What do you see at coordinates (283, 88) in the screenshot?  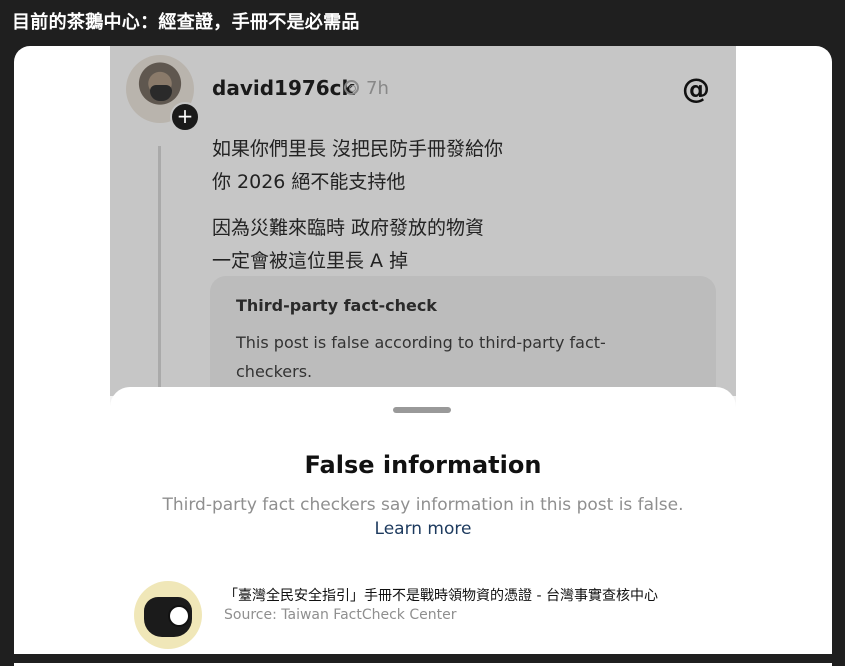 I see `username: david1976ck` at bounding box center [283, 88].